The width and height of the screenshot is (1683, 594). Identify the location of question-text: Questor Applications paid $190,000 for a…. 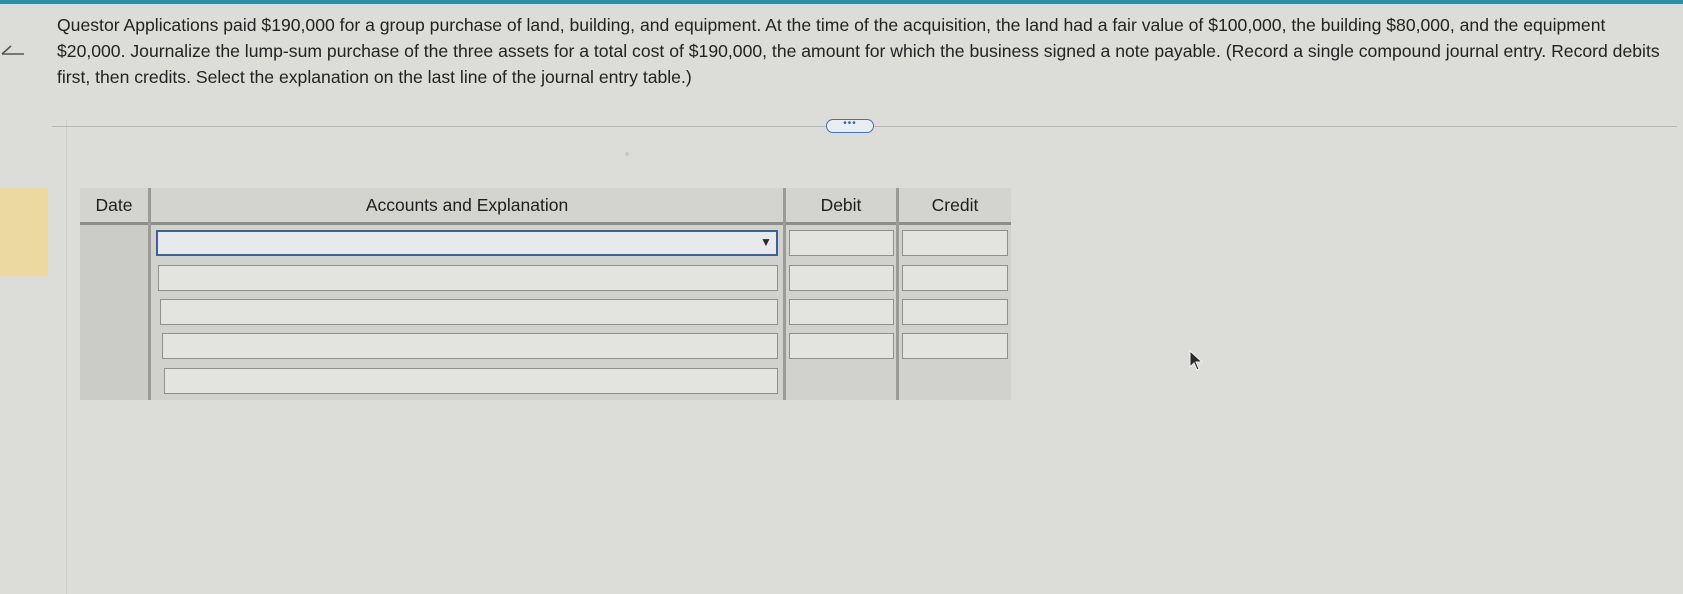
(858, 51).